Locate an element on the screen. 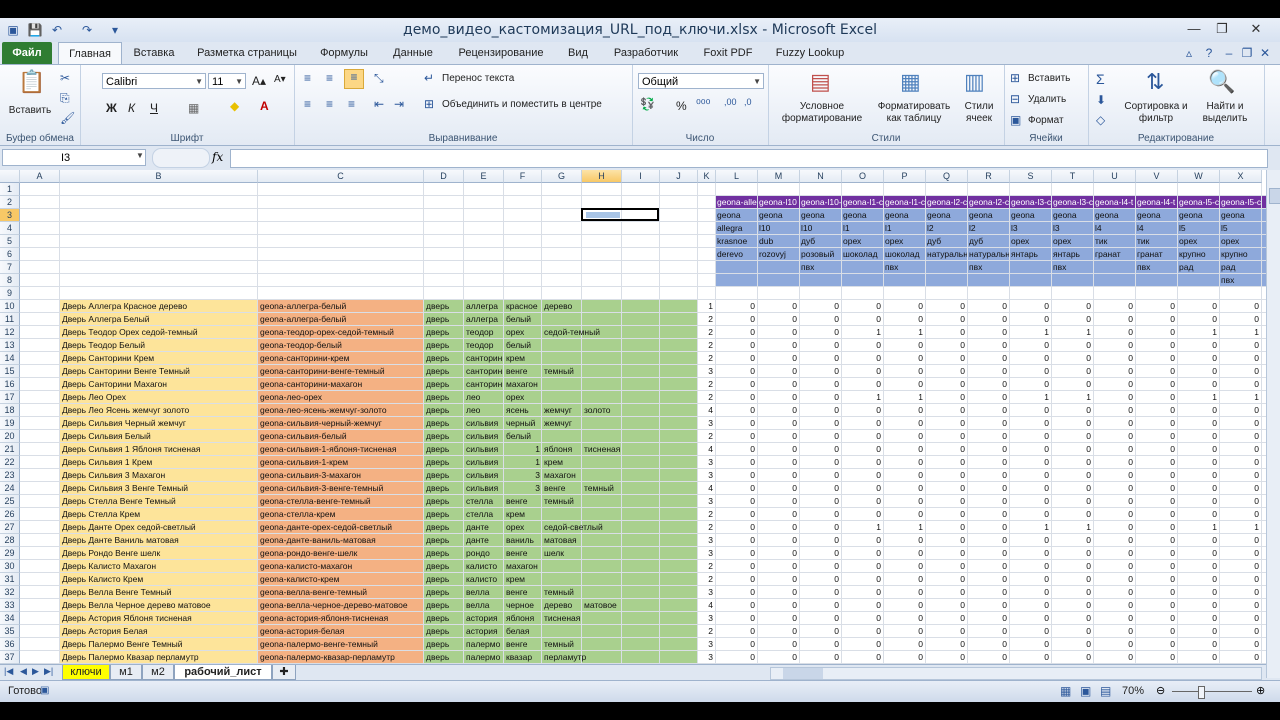 This screenshot has height=720, width=1280. column-header-p: P is located at coordinates (905, 176).